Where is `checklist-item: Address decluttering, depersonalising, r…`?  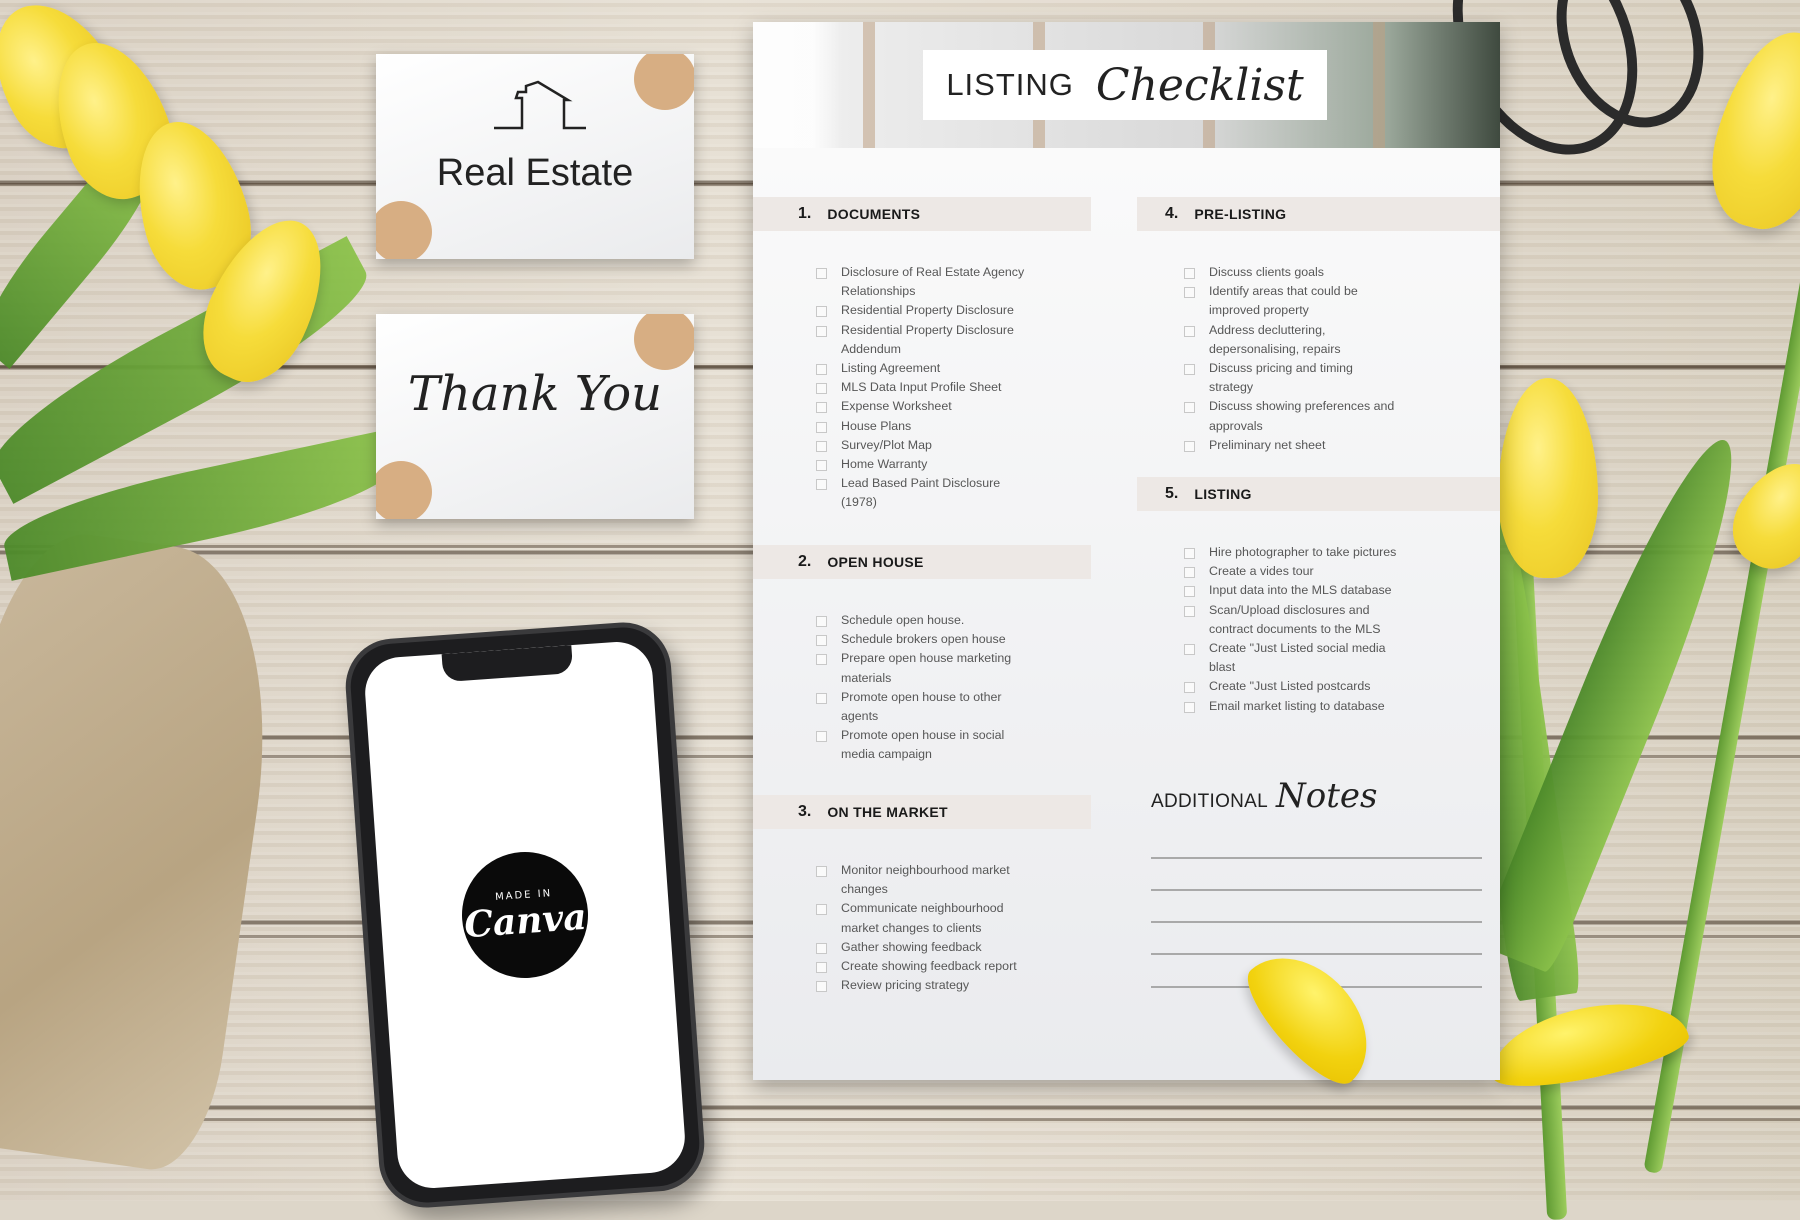 checklist-item: Address decluttering, depersonalising, r… is located at coordinates (1291, 340).